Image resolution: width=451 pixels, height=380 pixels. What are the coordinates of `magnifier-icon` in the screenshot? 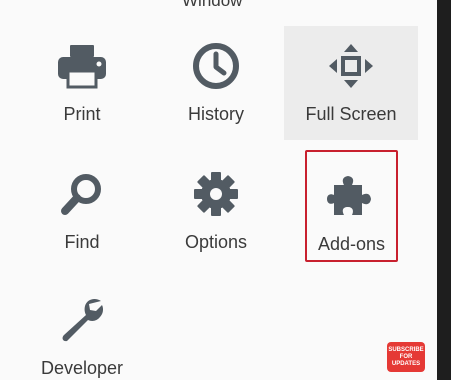 It's located at (82, 194).